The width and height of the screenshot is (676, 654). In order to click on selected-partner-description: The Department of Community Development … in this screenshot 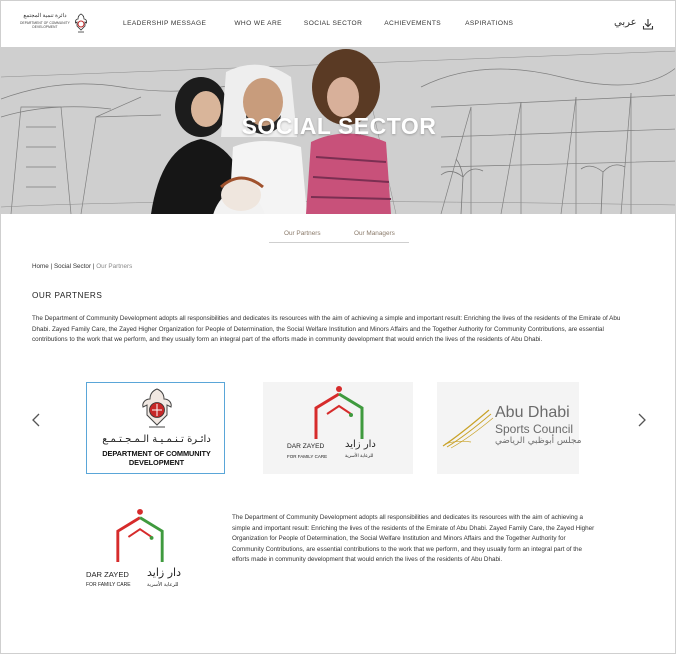, I will do `click(413, 539)`.